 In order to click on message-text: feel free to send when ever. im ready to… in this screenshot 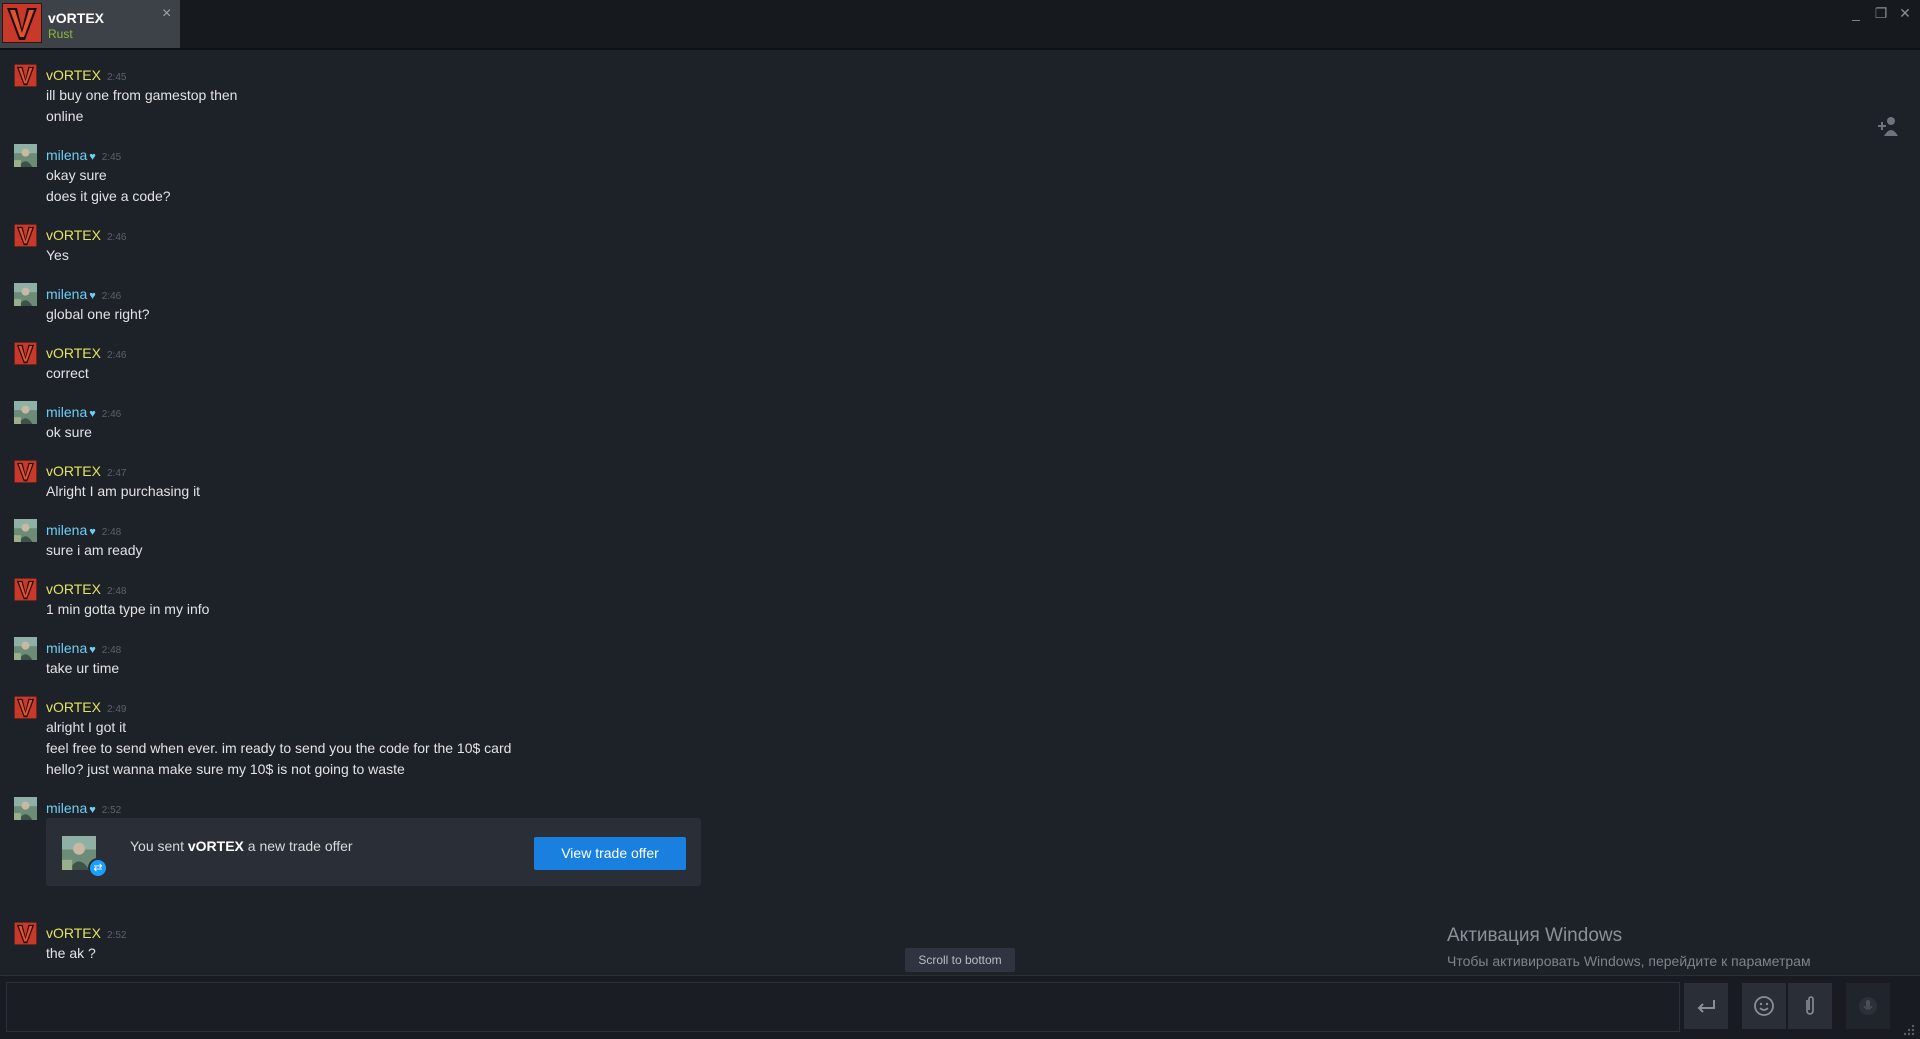, I will do `click(279, 748)`.